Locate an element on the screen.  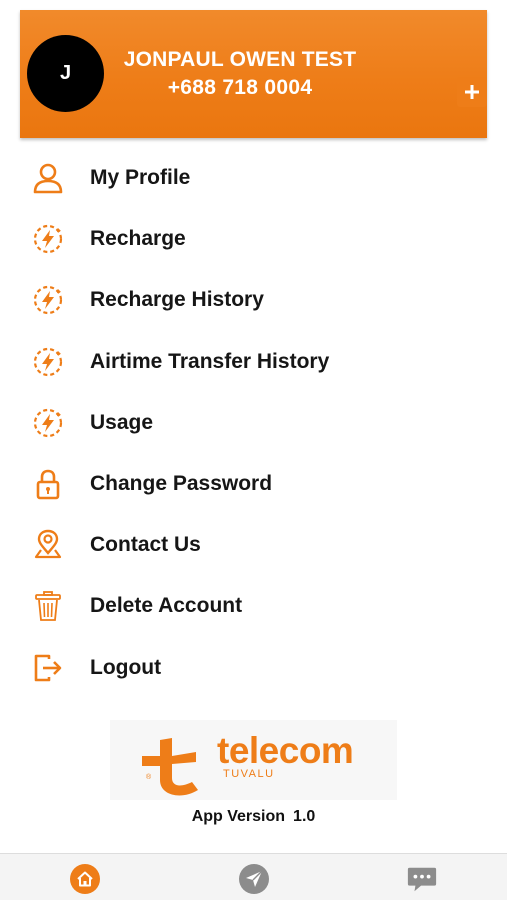
logo-registered-mark: ® is located at coordinates (149, 777).